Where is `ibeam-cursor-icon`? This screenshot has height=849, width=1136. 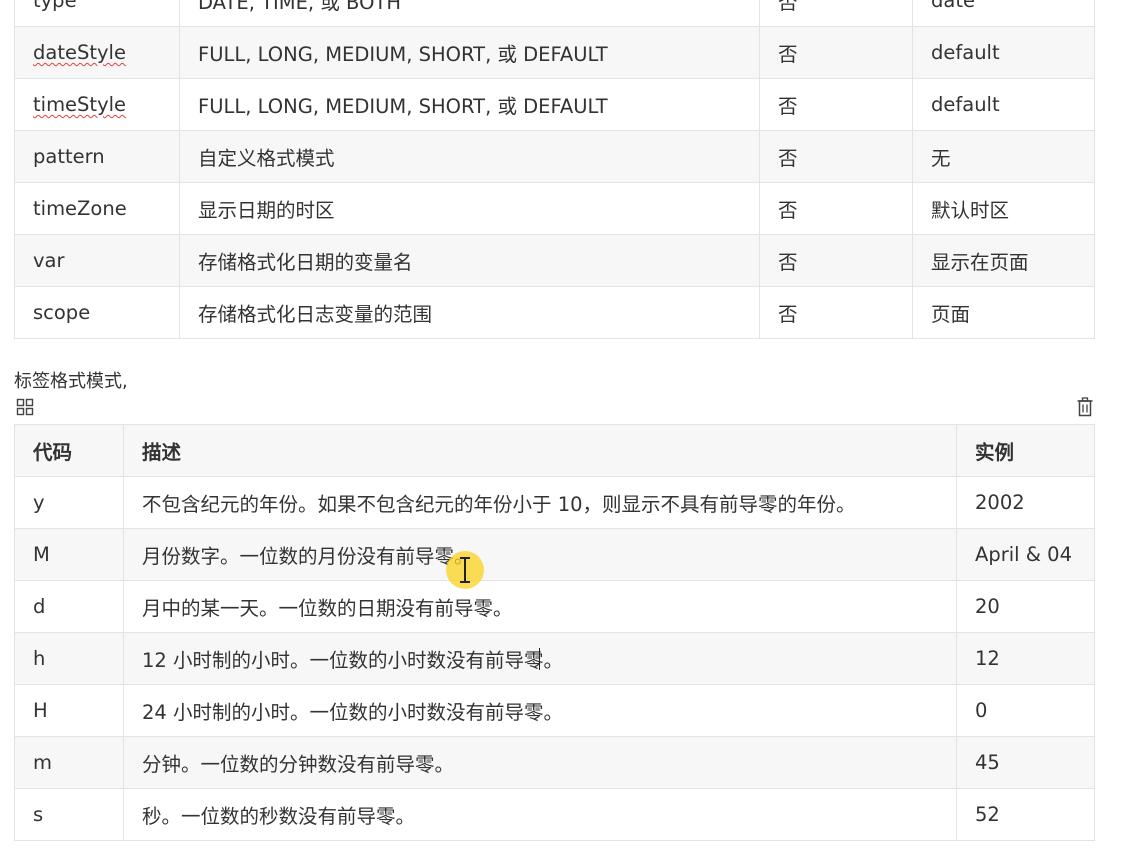 ibeam-cursor-icon is located at coordinates (465, 570).